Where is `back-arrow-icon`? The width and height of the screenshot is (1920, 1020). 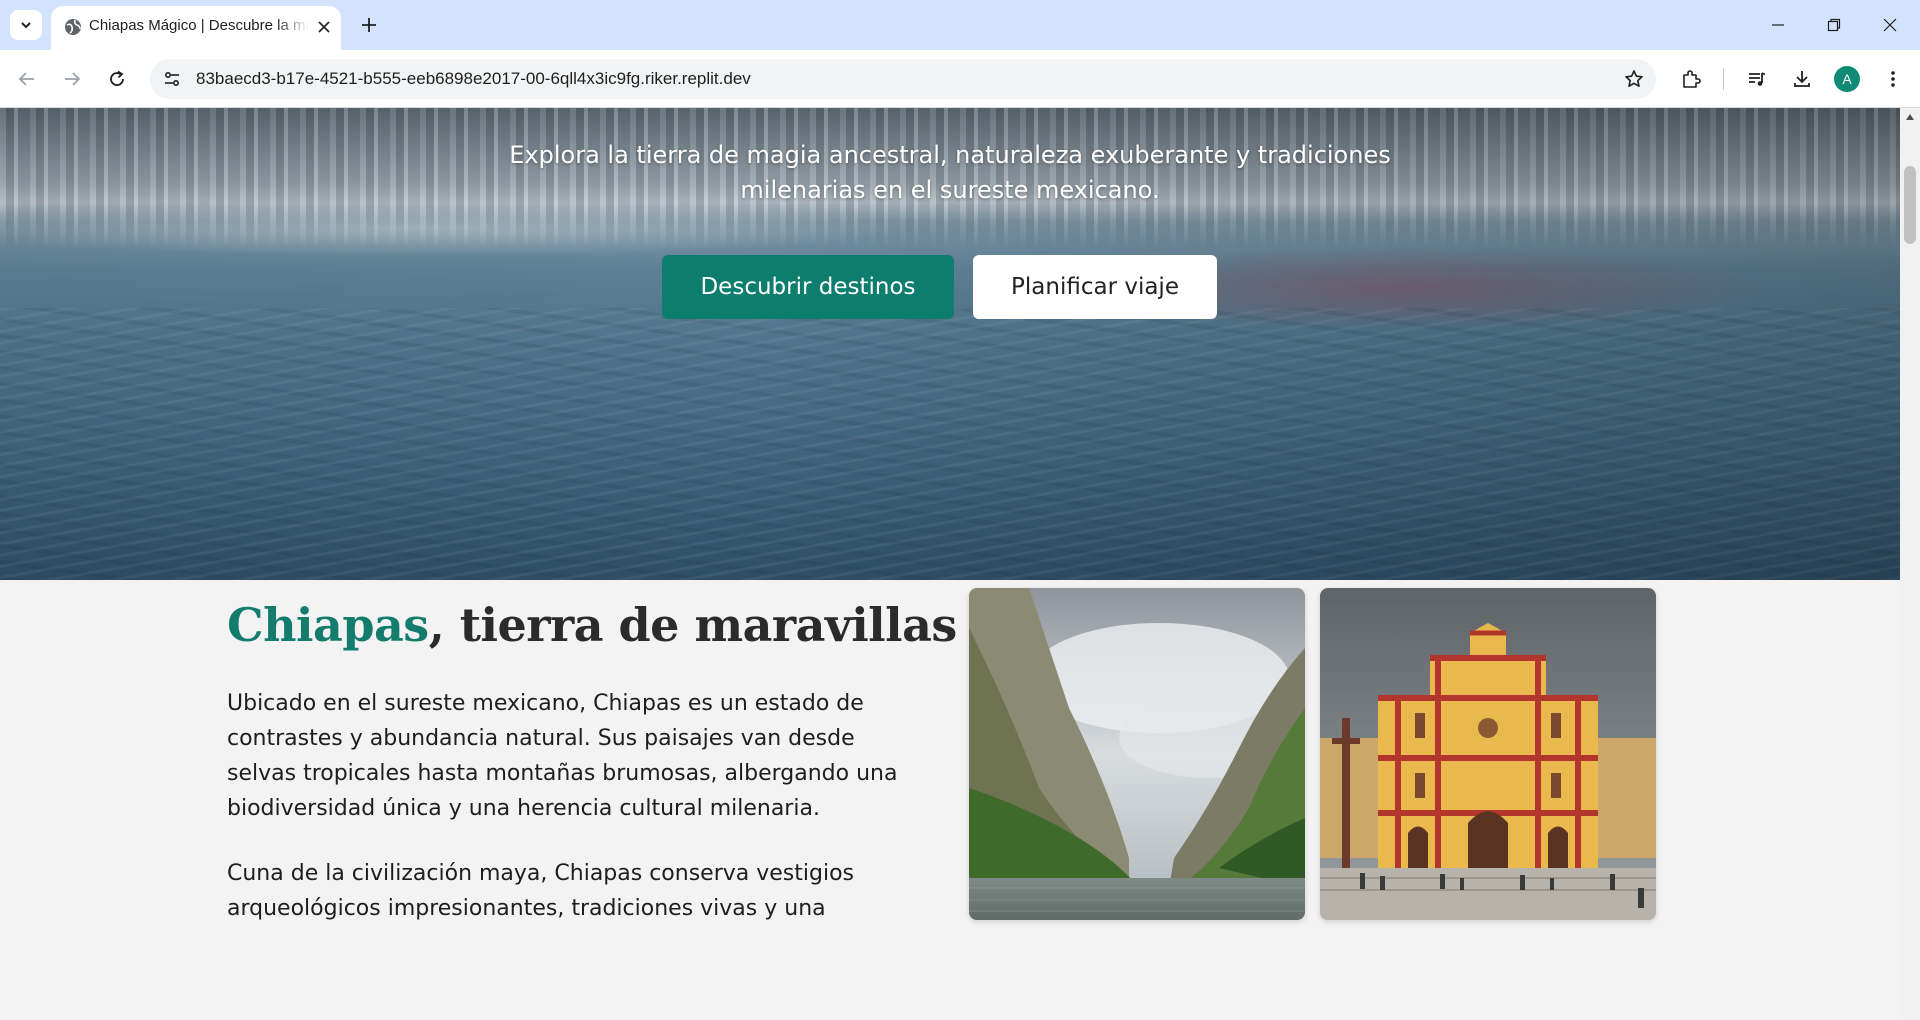 back-arrow-icon is located at coordinates (27, 79).